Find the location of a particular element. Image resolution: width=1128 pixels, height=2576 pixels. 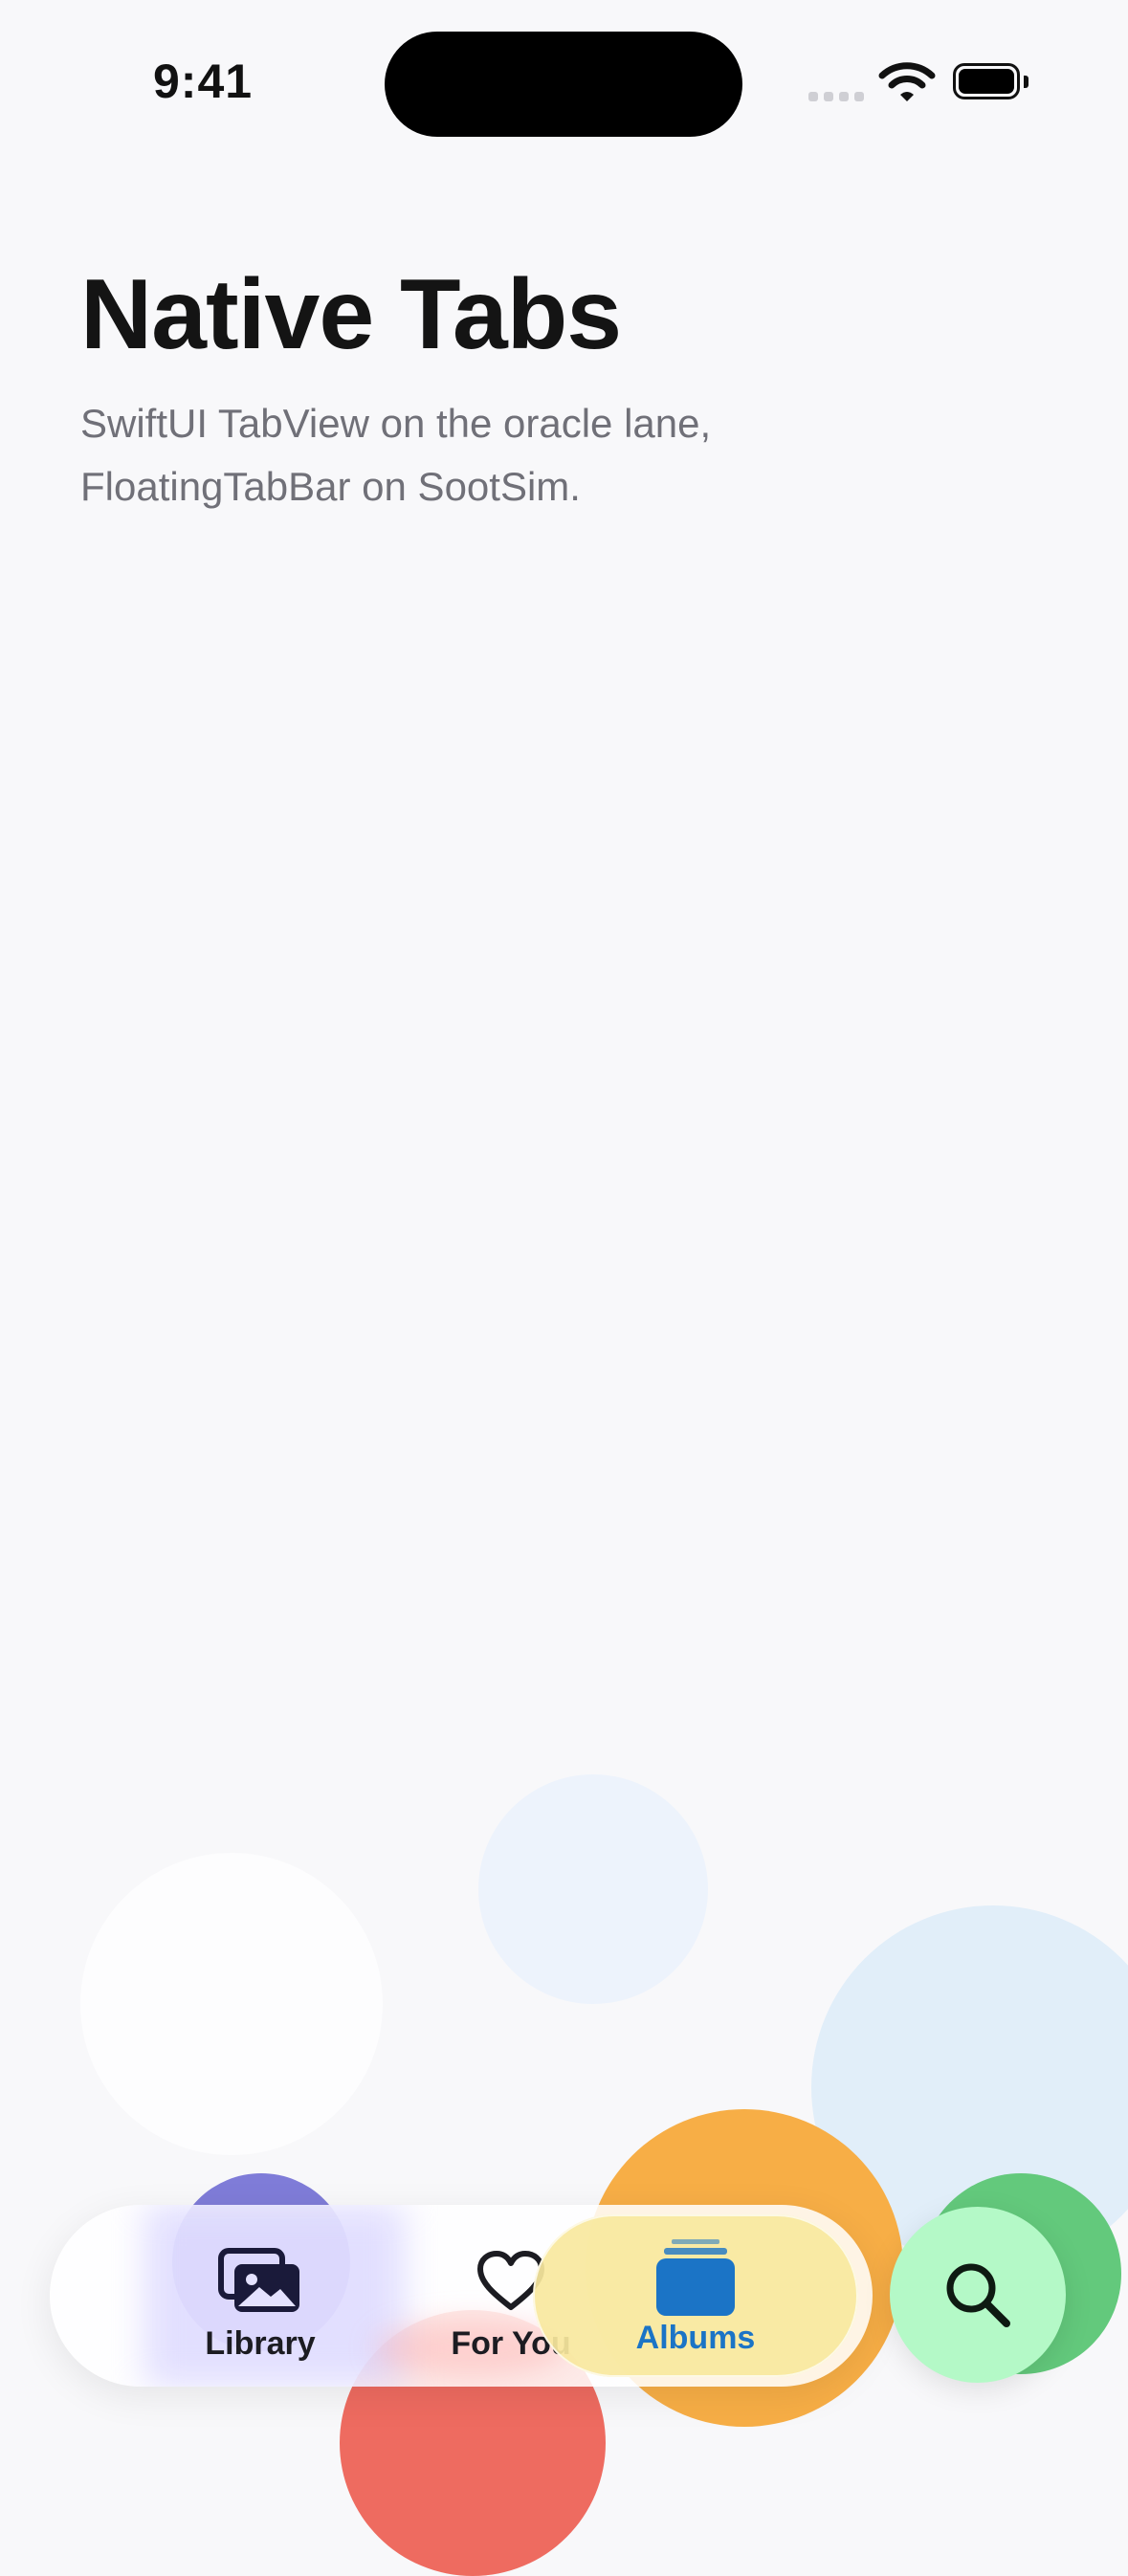

tab-library-label: Library is located at coordinates (260, 2343).